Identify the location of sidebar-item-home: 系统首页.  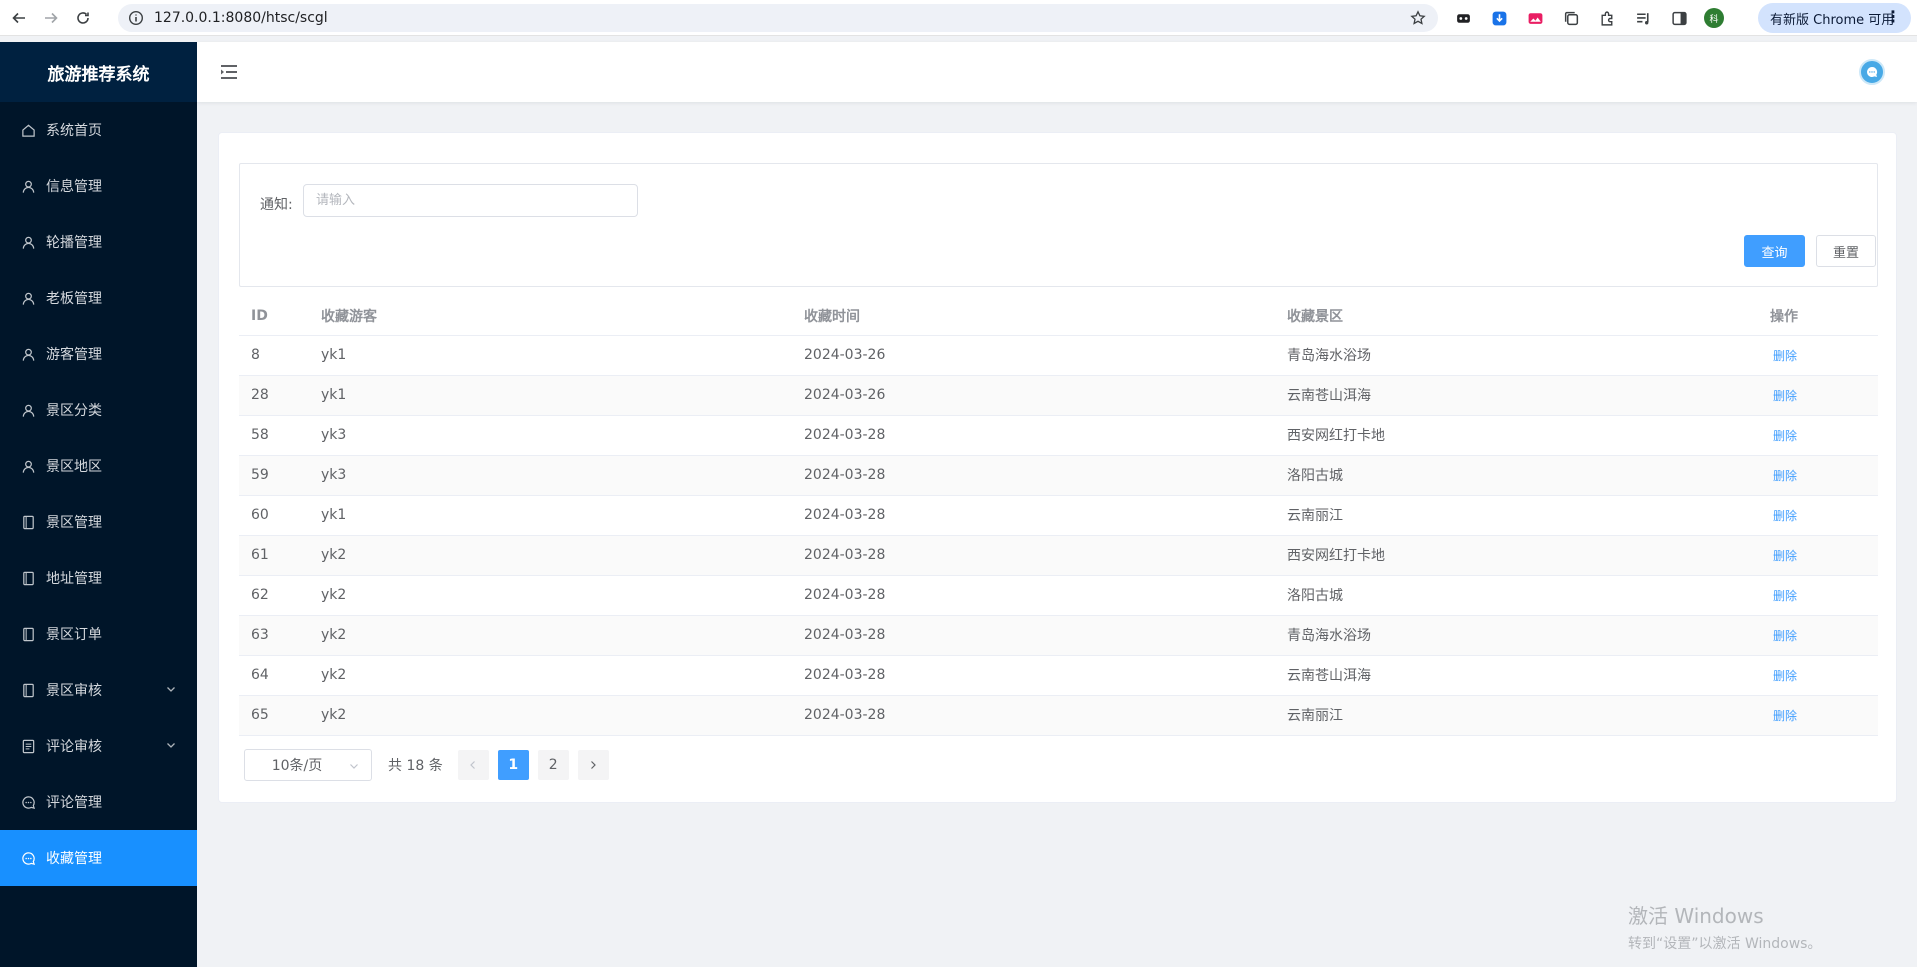
(98, 130).